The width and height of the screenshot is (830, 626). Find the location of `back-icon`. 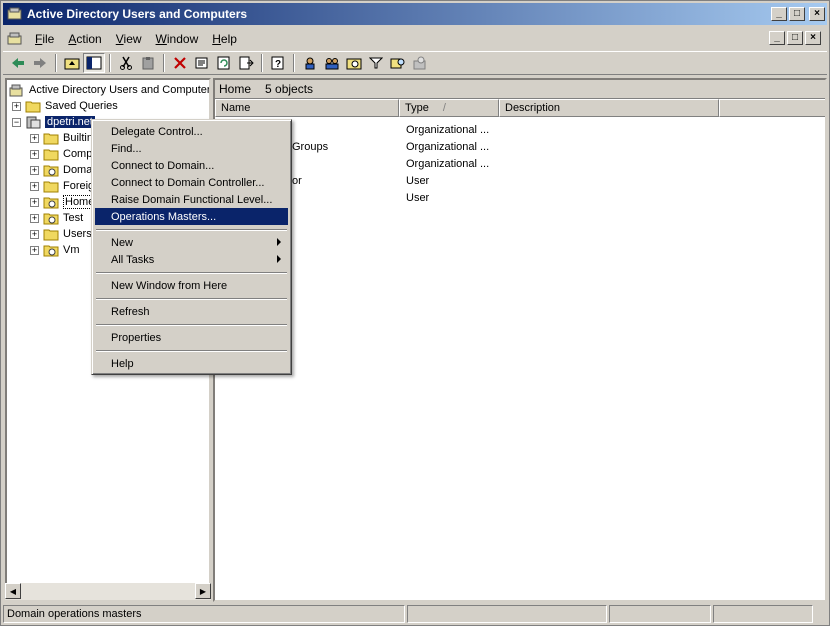

back-icon is located at coordinates (18, 63).